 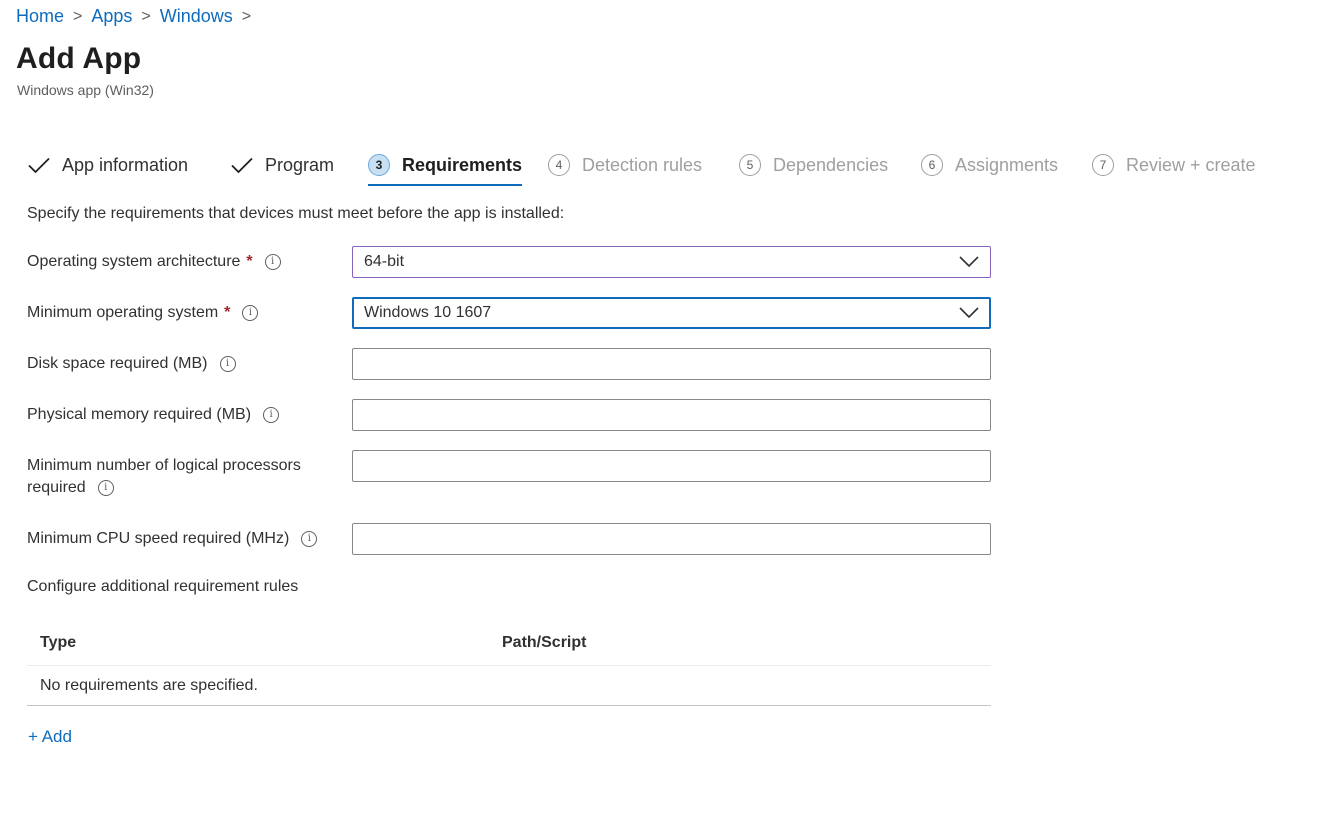 I want to click on physical-memory-label: Physical memory required (MB) i, so click(x=182, y=415).